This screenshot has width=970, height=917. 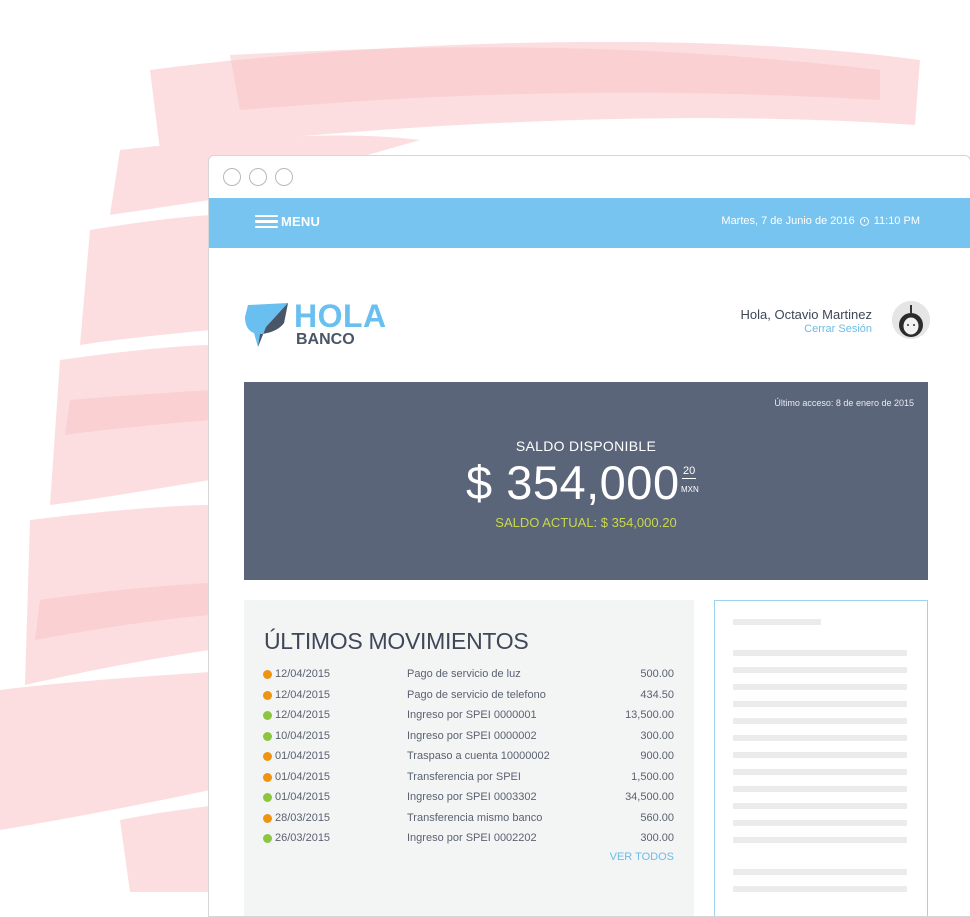 What do you see at coordinates (475, 817) in the screenshot?
I see `movement-description: Transferencia mismo banco` at bounding box center [475, 817].